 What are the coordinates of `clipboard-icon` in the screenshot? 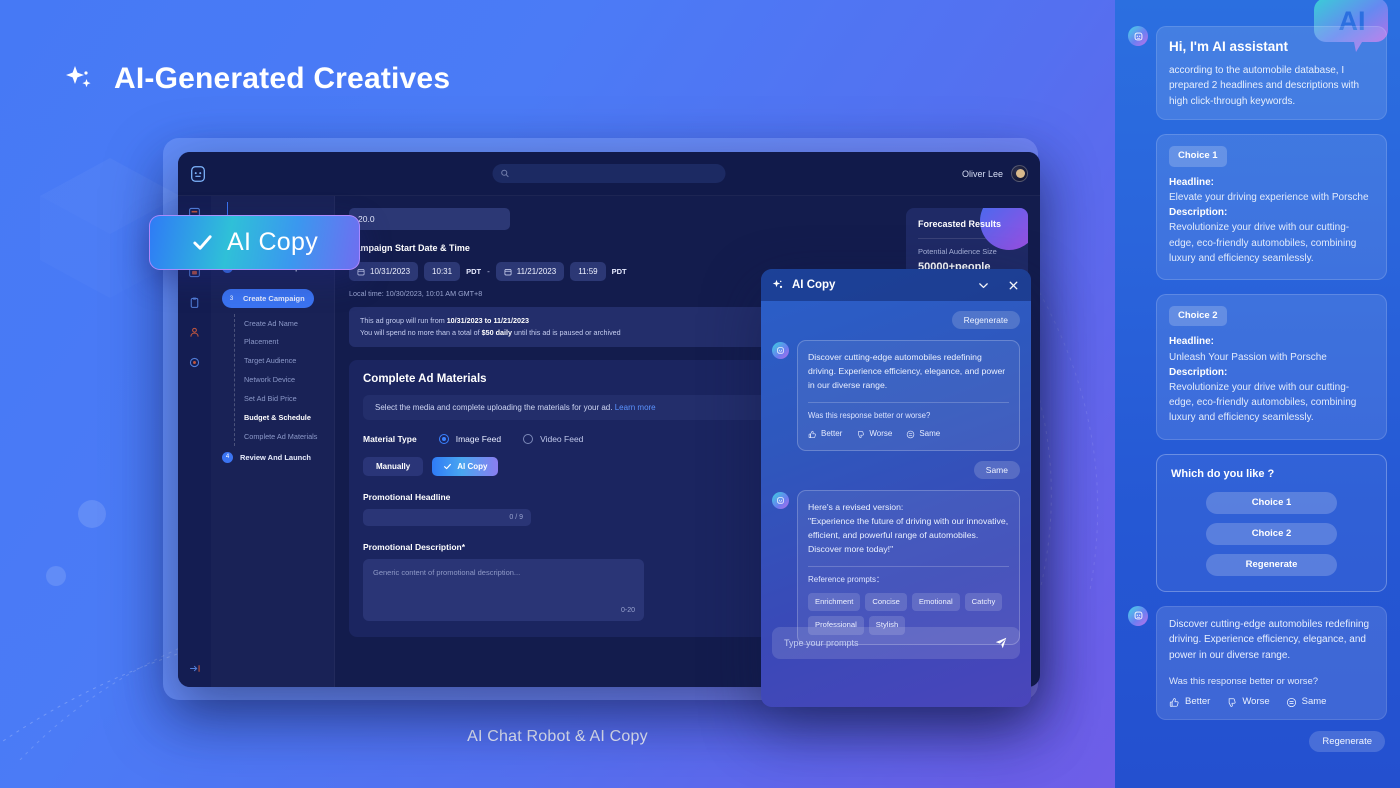 It's located at (194, 302).